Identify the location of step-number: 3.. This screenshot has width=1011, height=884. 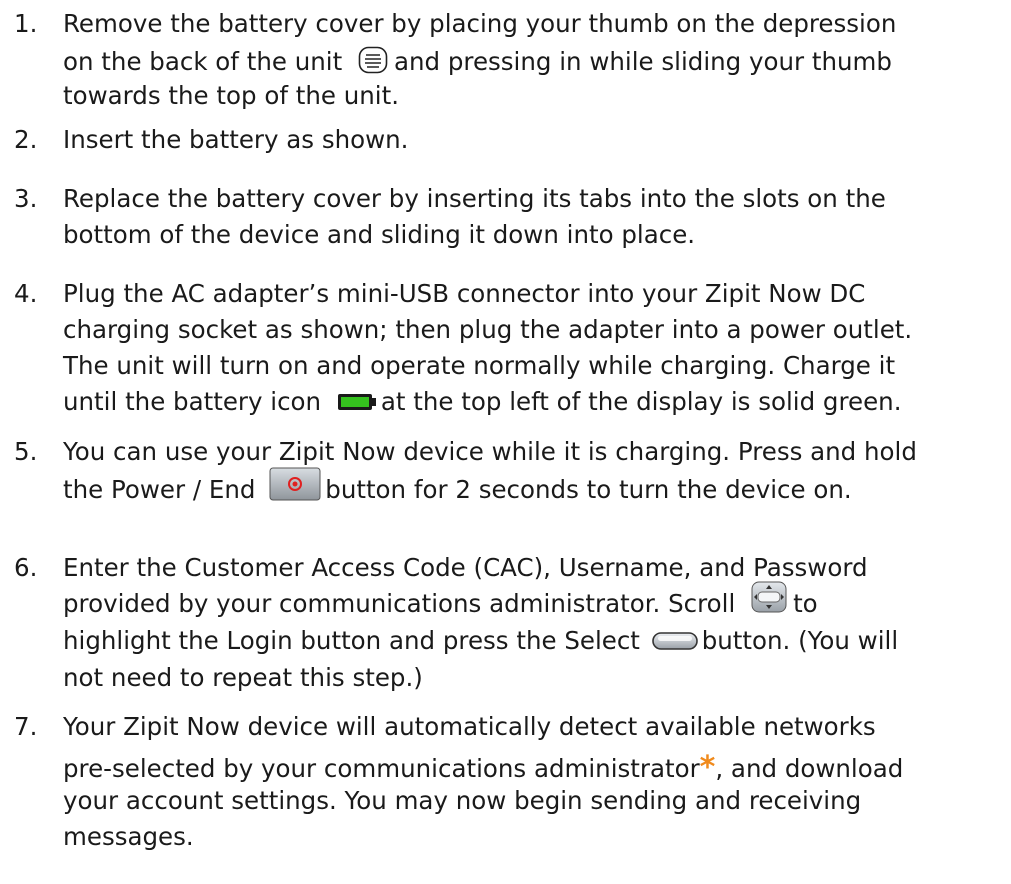
(26, 198).